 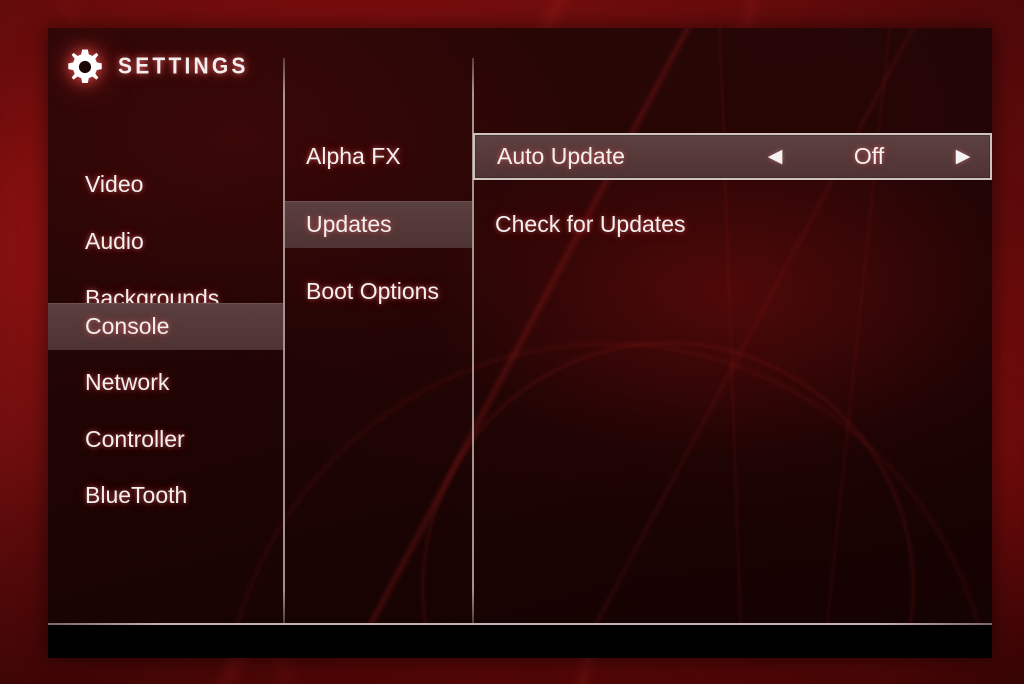 I want to click on sidebar-item-audio: Audio, so click(x=165, y=241).